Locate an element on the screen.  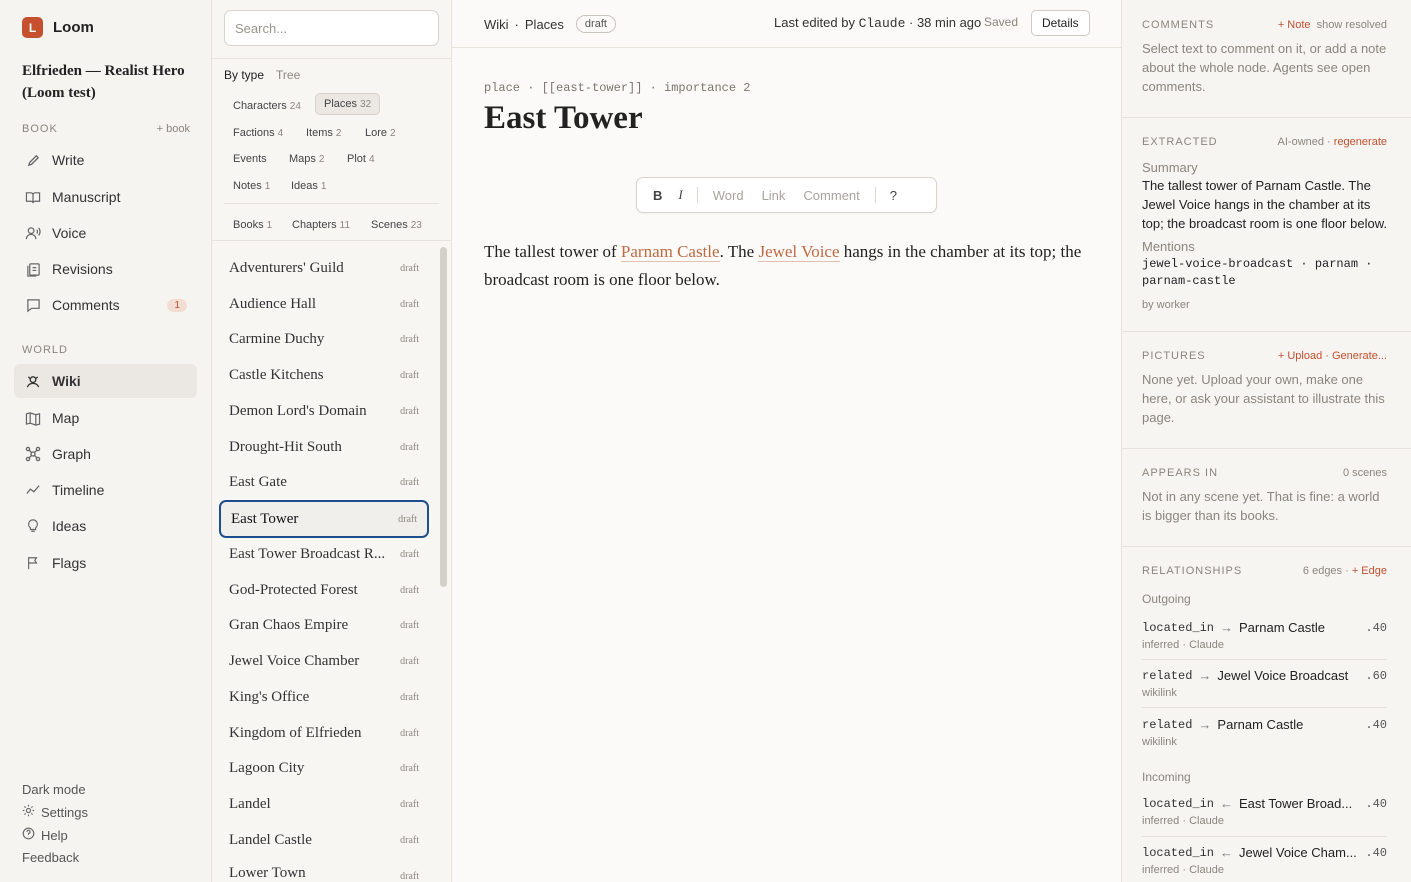
sidebar-item-voice: Voice is located at coordinates (105, 233).